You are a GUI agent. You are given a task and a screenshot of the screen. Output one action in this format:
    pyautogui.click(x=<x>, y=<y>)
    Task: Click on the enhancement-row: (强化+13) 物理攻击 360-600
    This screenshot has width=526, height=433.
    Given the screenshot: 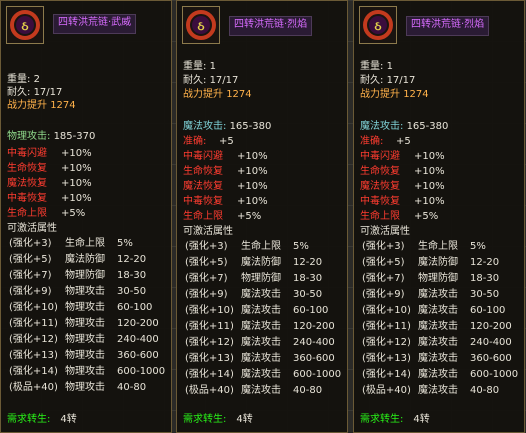 What is the action you would take?
    pyautogui.click(x=84, y=355)
    